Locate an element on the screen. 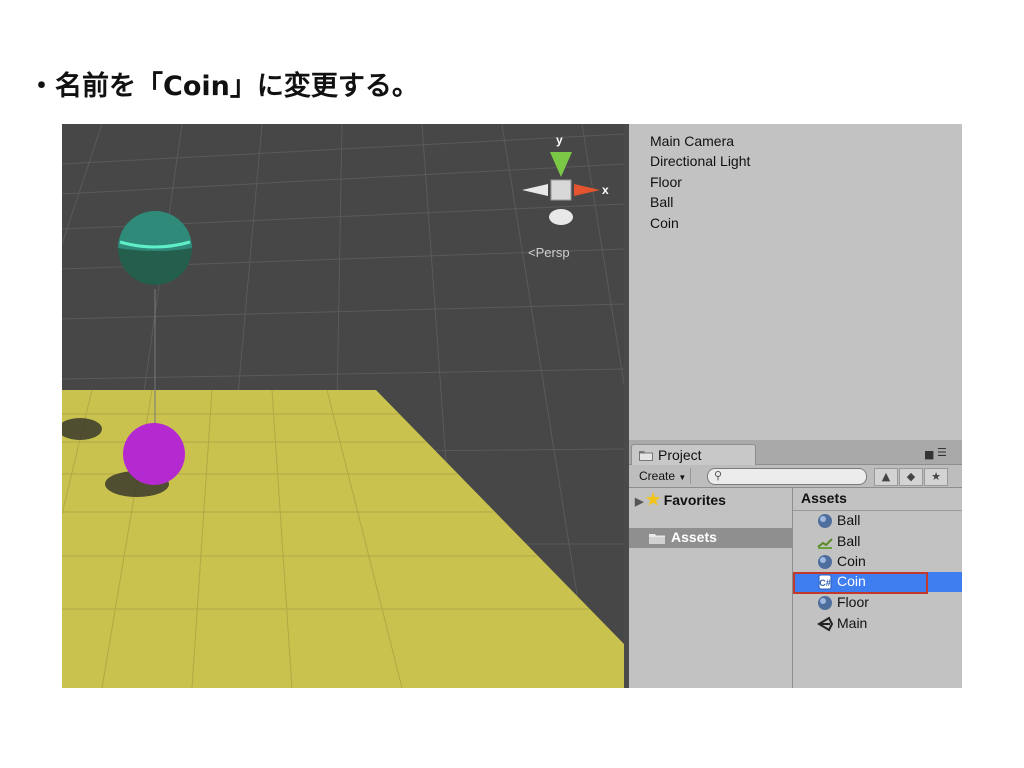 The image size is (1024, 768). create-button: Create ▼ is located at coordinates (663, 476).